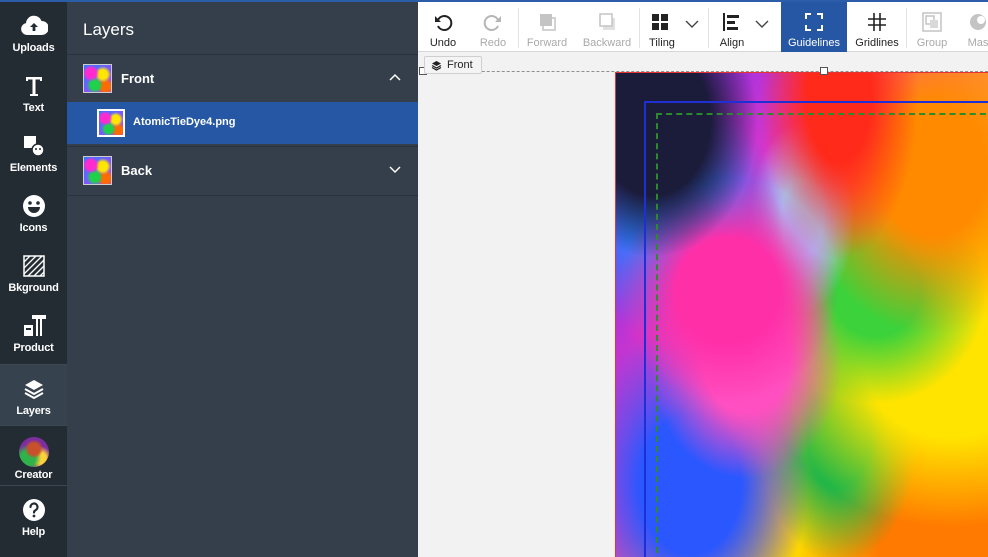  Describe the element at coordinates (877, 43) in the screenshot. I see `toolbar-label: Gridlines` at that location.